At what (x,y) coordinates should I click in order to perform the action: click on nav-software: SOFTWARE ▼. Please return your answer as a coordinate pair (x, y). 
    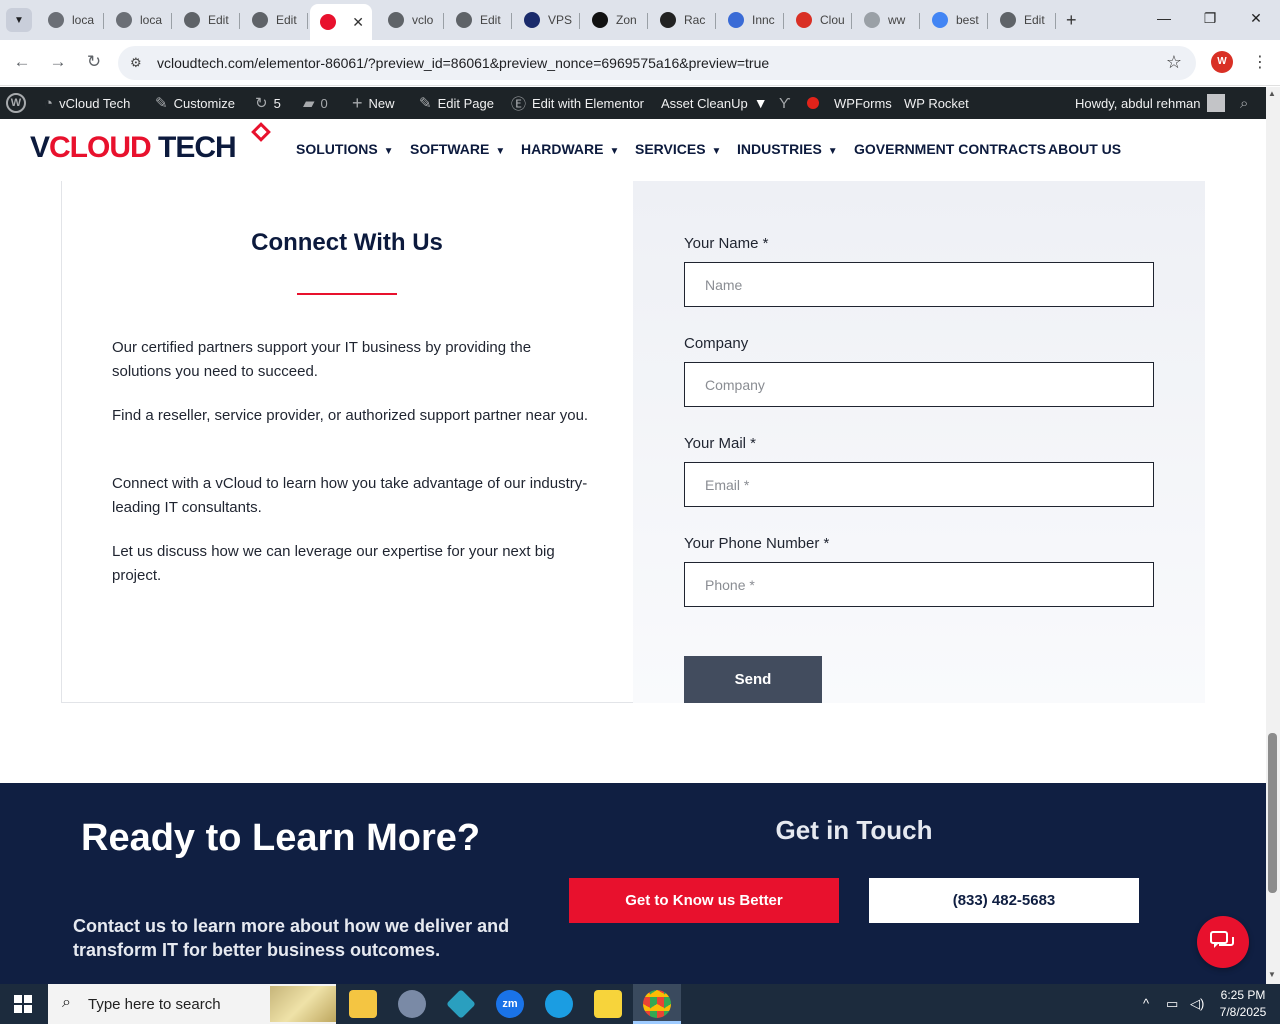
    Looking at the image, I should click on (457, 149).